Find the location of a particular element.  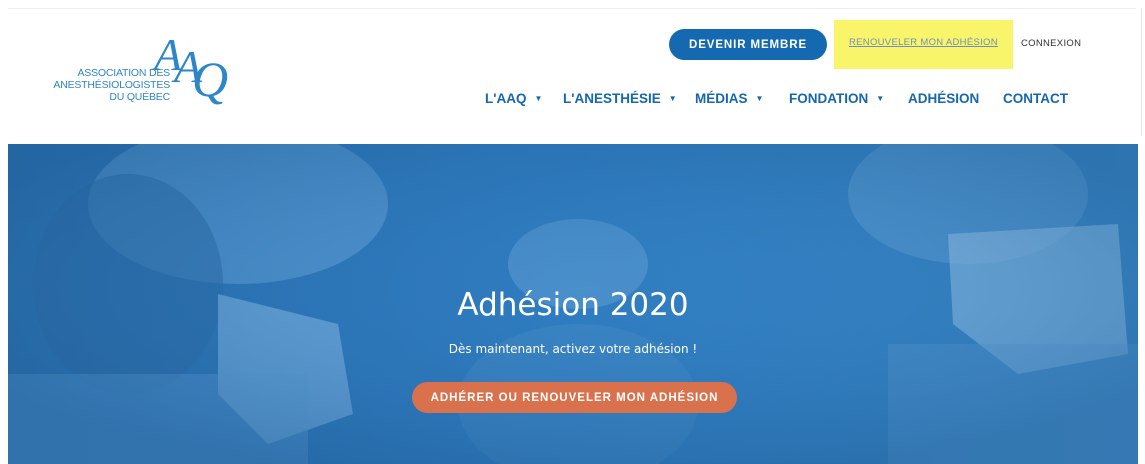

logo-text-line-2: ANESTHÉSIOLOGISTES is located at coordinates (111, 85).